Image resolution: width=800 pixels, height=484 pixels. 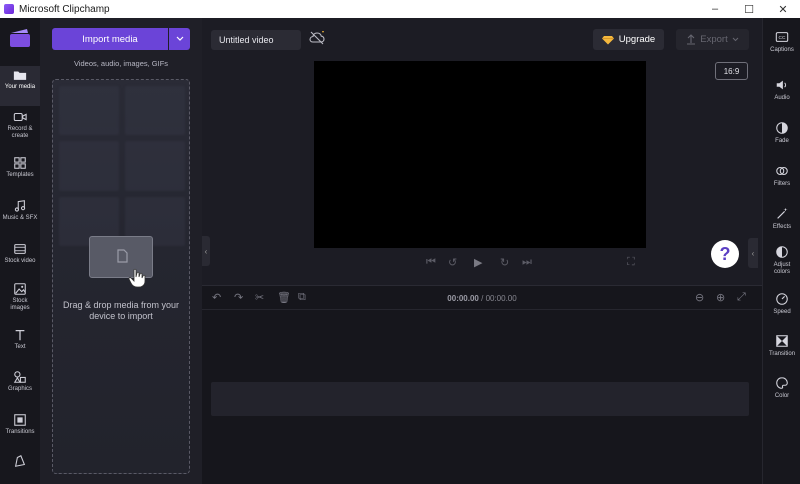 I want to click on export-button: Export, so click(x=712, y=39).